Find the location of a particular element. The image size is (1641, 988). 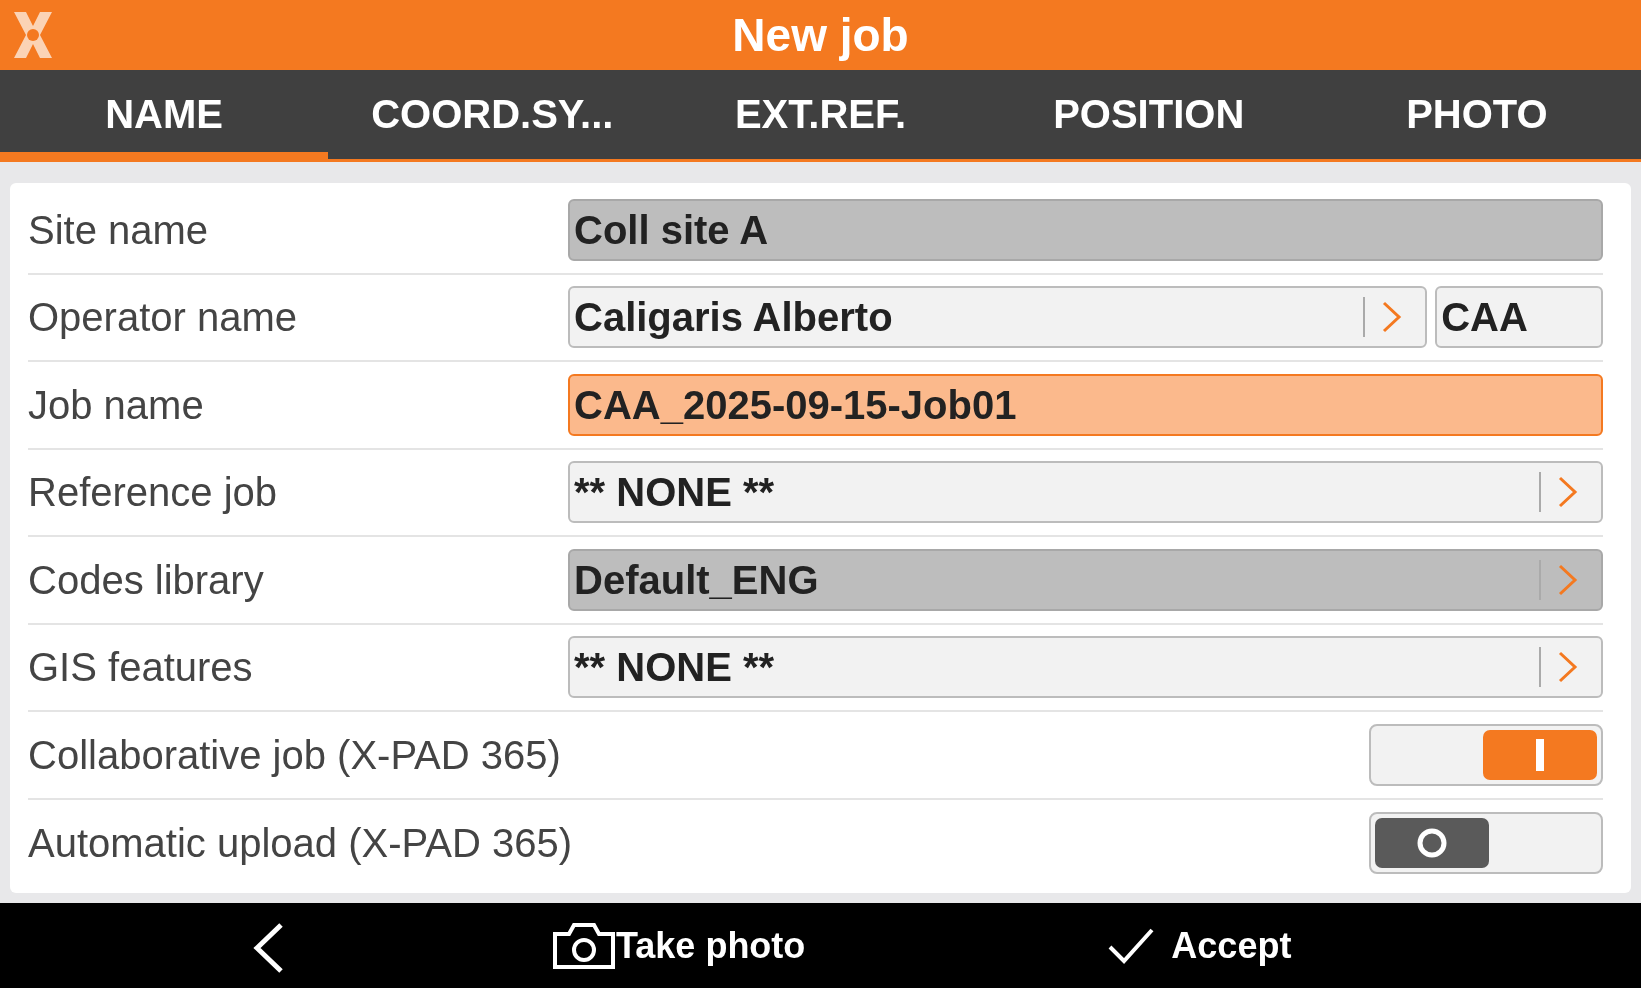

field-label: Collaborative job (X-PAD 365) is located at coordinates (295, 755).